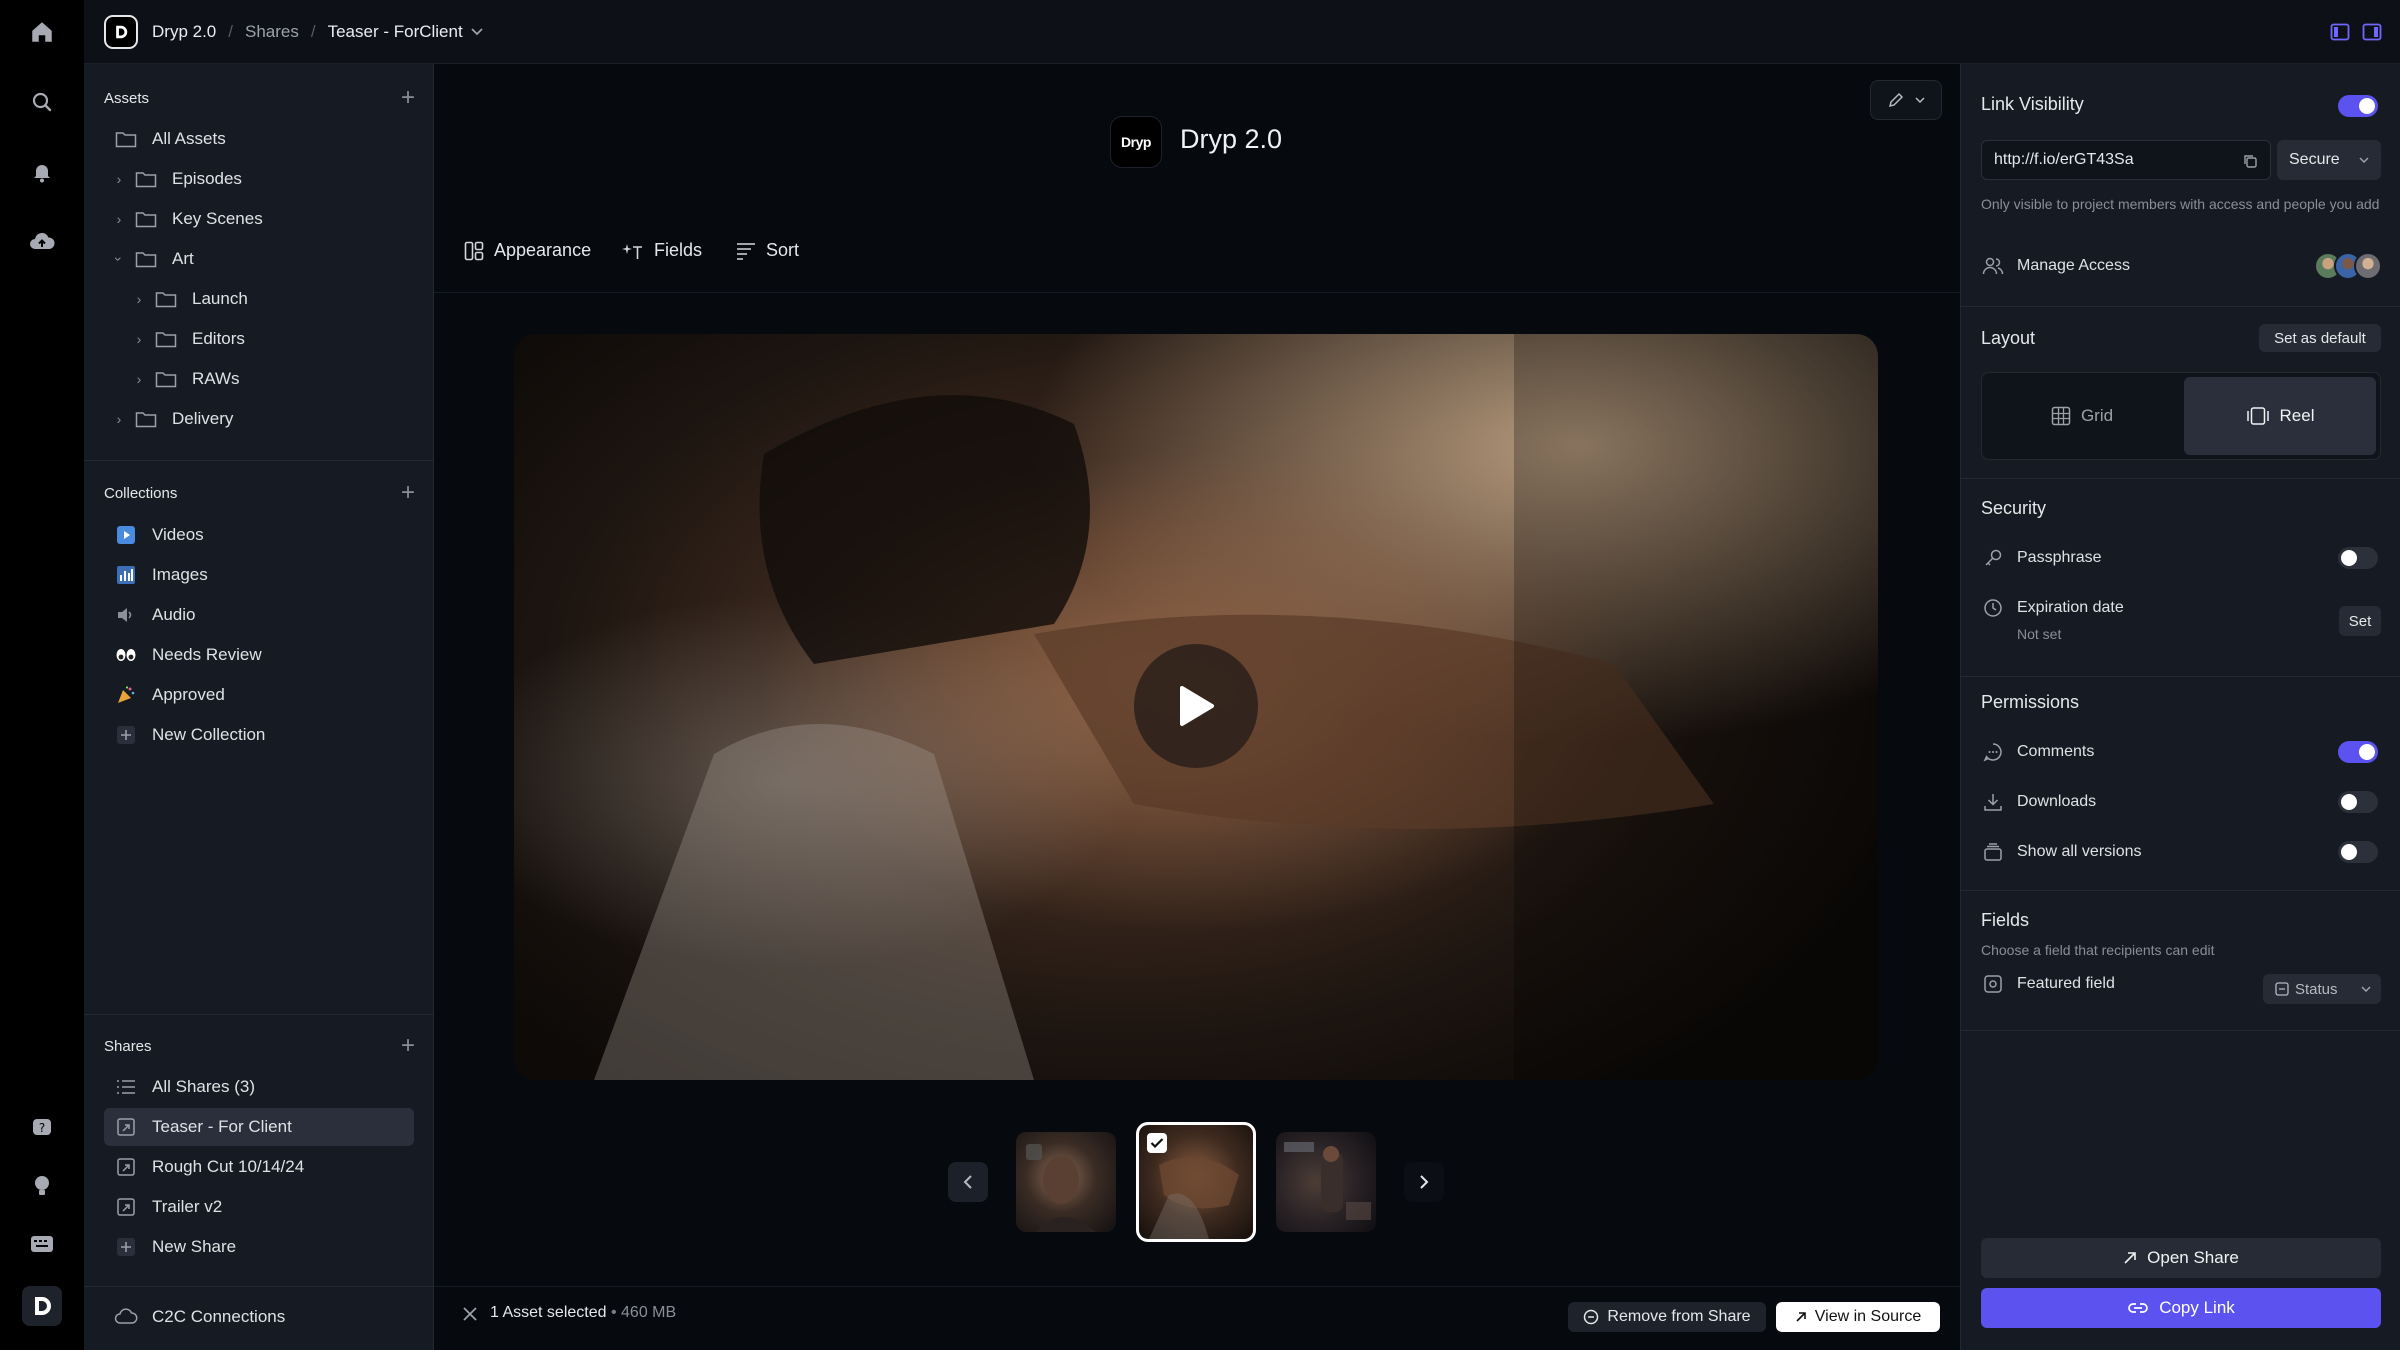 The height and width of the screenshot is (1350, 2400). Describe the element at coordinates (527, 250) in the screenshot. I see `appearance-button: Appearance` at that location.